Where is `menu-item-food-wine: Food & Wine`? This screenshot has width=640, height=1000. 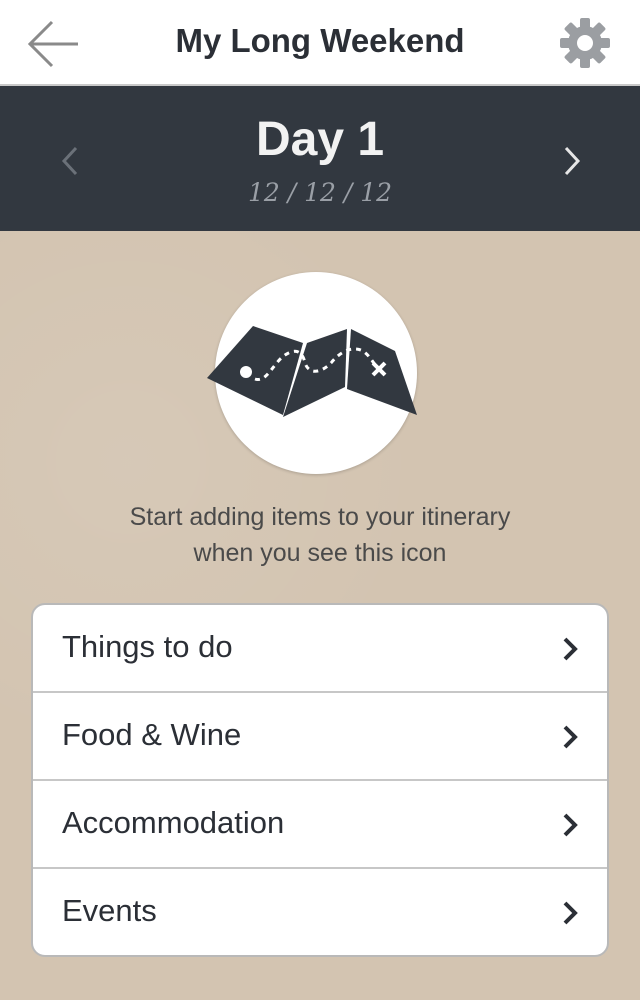 menu-item-food-wine: Food & Wine is located at coordinates (320, 737).